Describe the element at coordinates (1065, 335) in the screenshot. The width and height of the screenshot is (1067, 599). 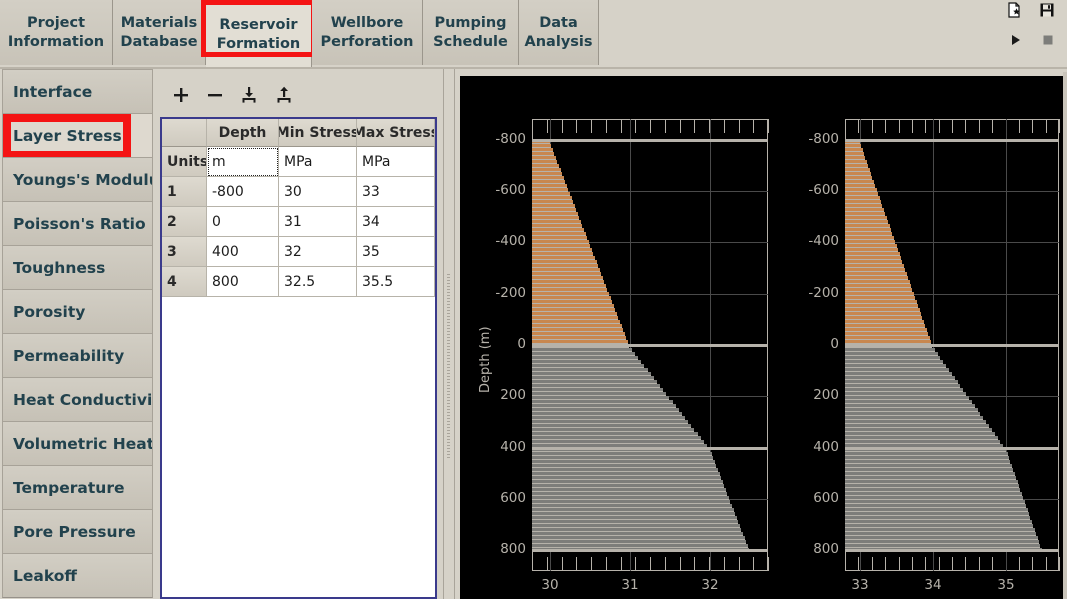
I see `chart-vertical-scrollbar` at that location.